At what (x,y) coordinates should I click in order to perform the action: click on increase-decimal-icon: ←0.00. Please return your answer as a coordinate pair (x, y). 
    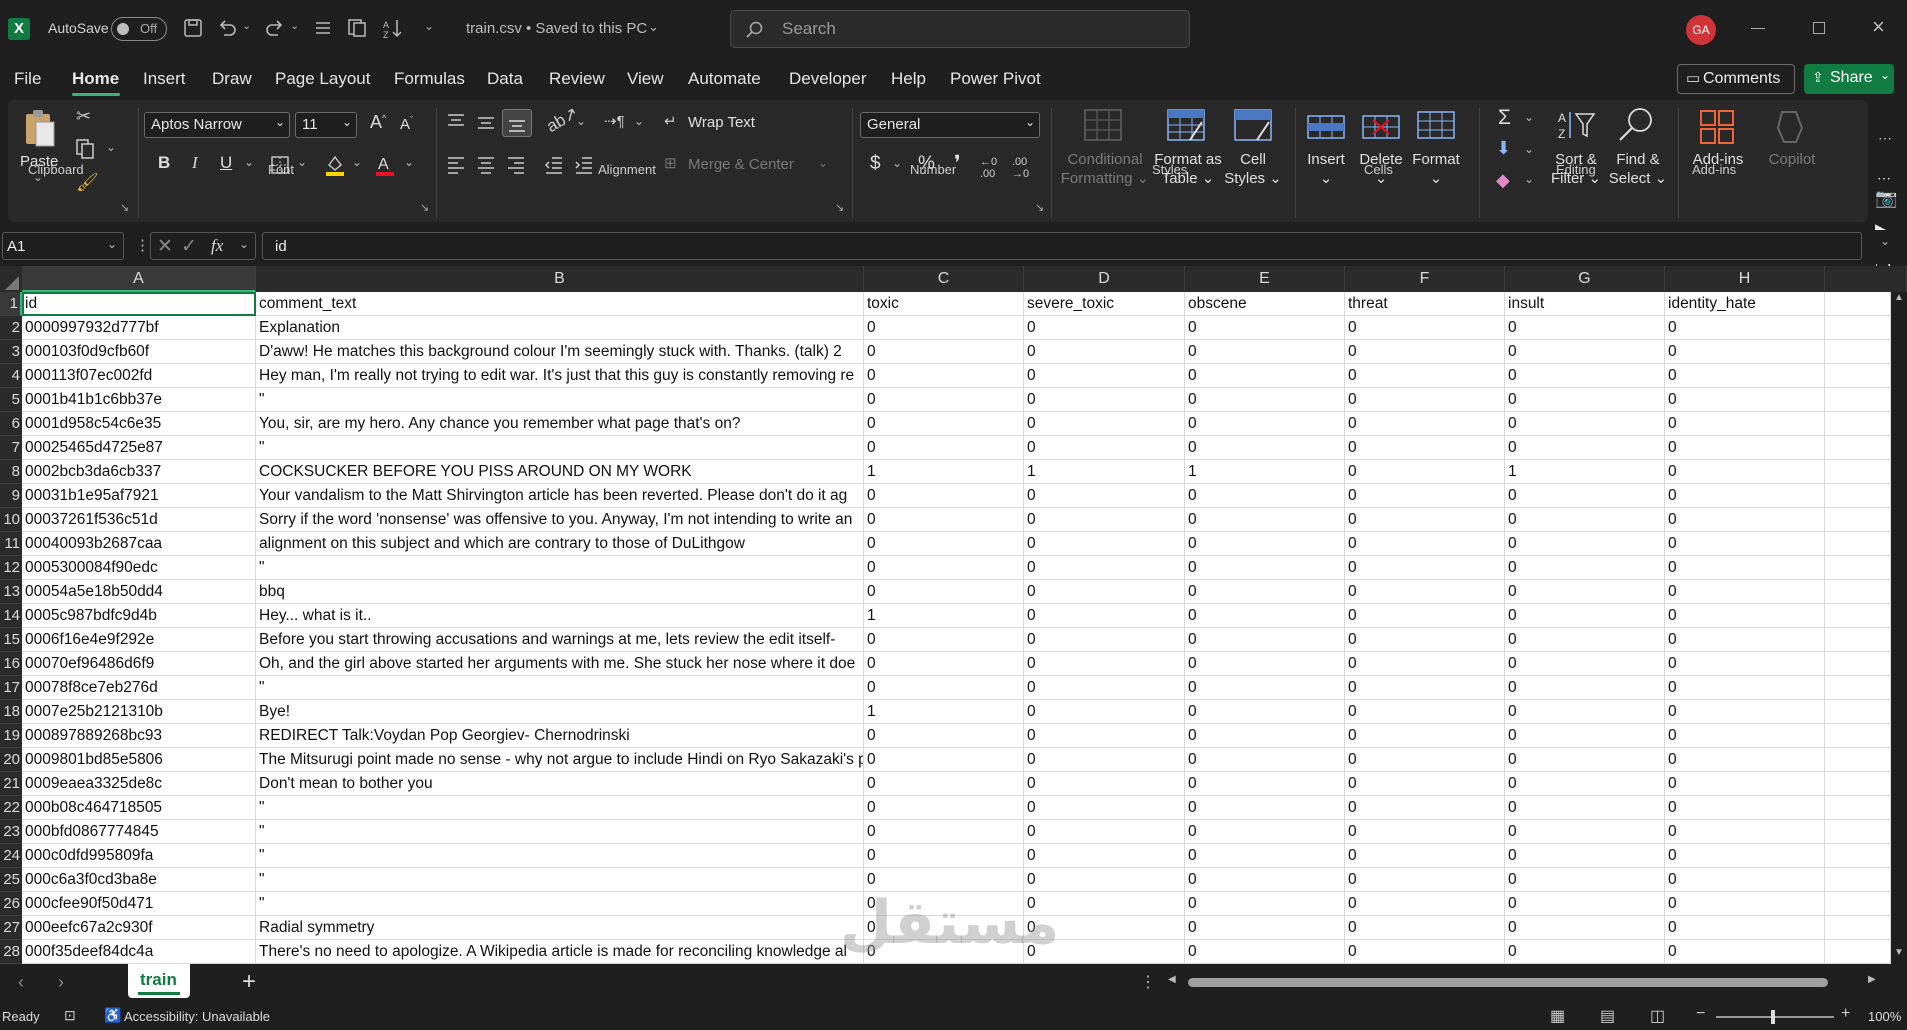
    Looking at the image, I should click on (988, 168).